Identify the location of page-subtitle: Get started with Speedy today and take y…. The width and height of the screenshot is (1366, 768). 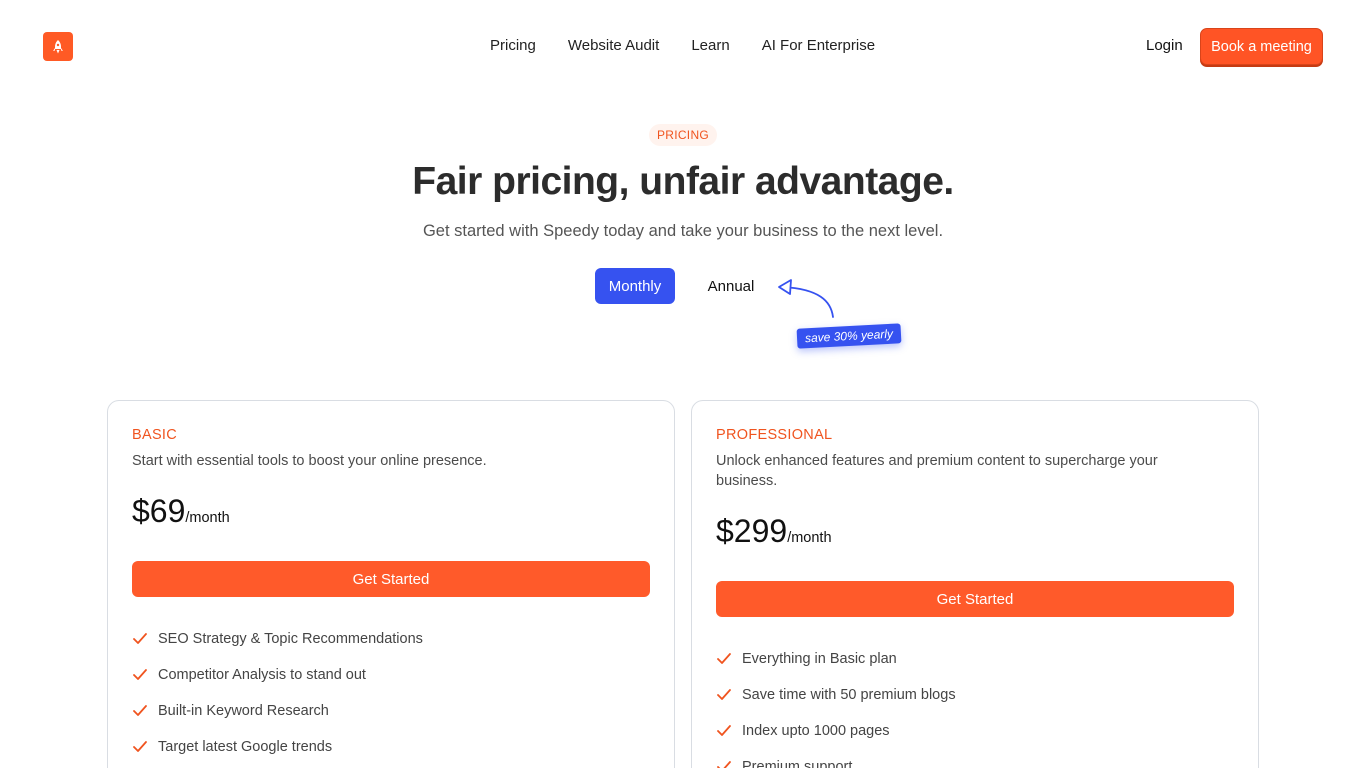
(683, 231).